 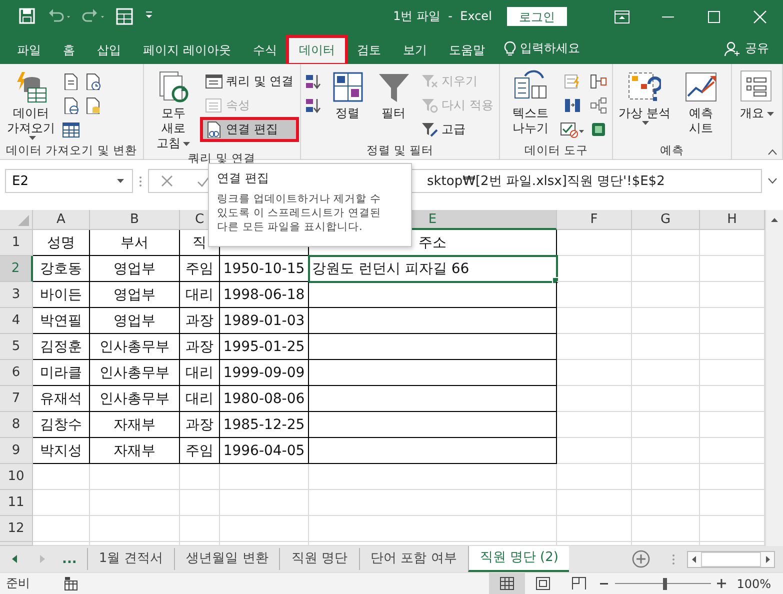 What do you see at coordinates (768, 559) in the screenshot?
I see `scroll-right-icon` at bounding box center [768, 559].